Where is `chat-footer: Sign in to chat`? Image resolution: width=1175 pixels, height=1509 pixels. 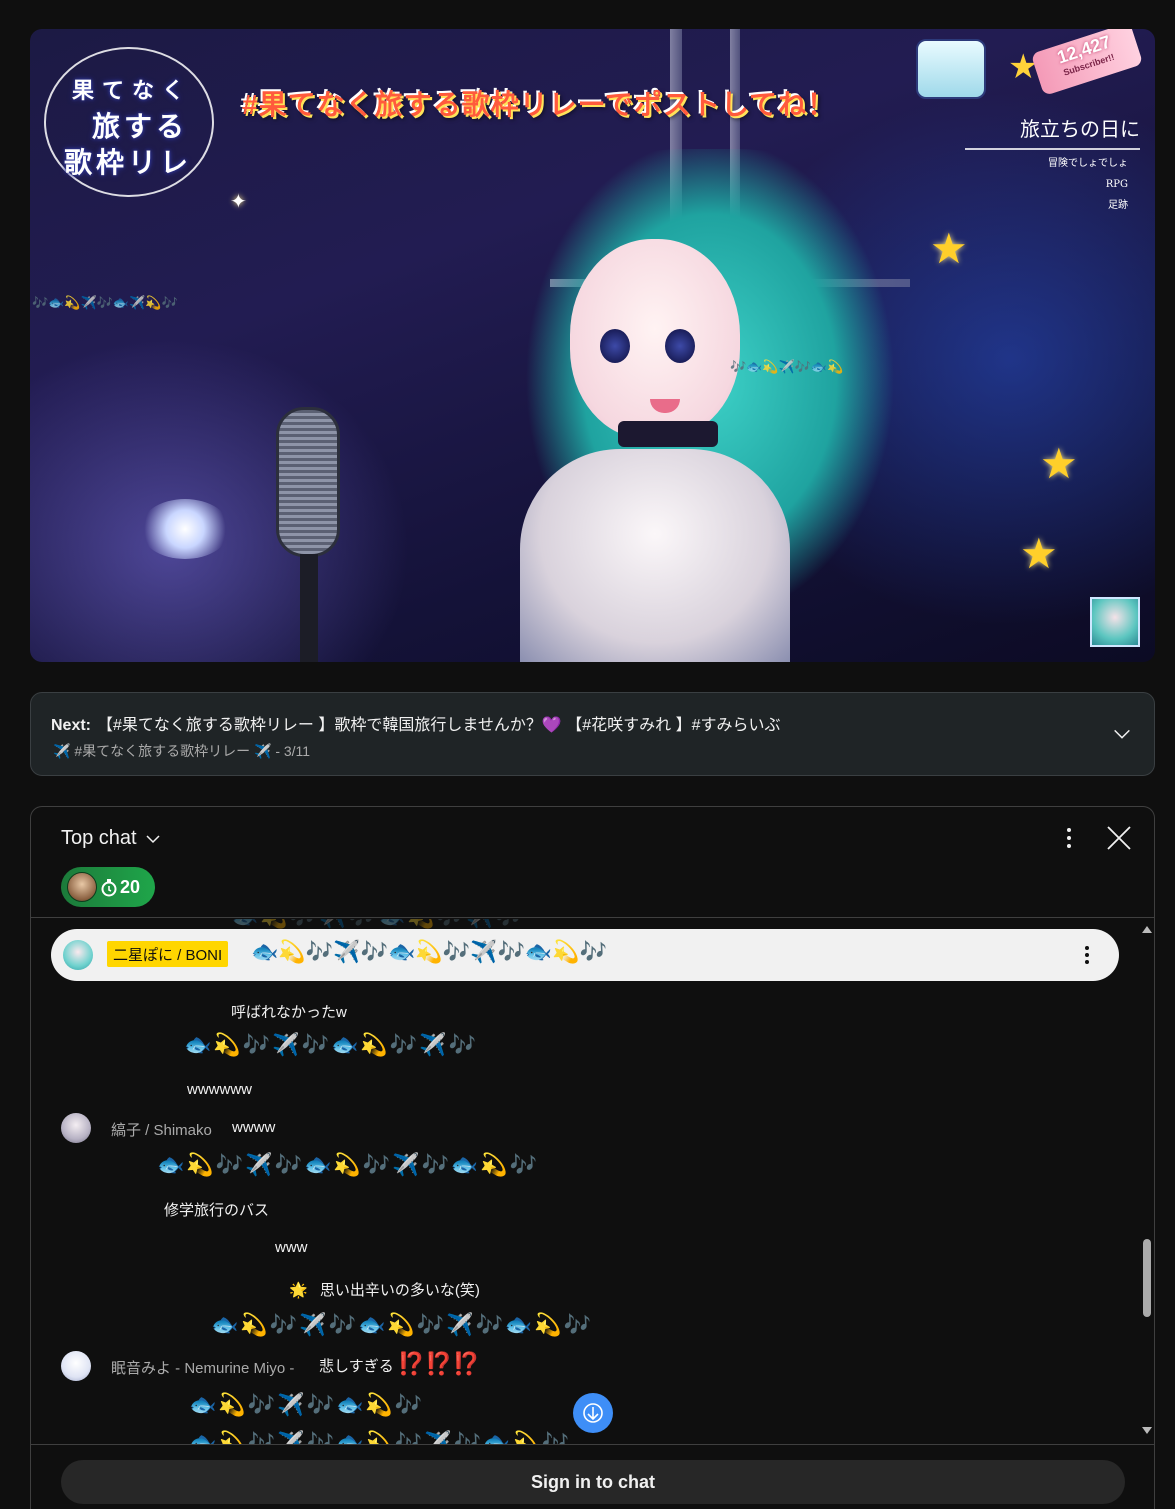 chat-footer: Sign in to chat is located at coordinates (592, 1476).